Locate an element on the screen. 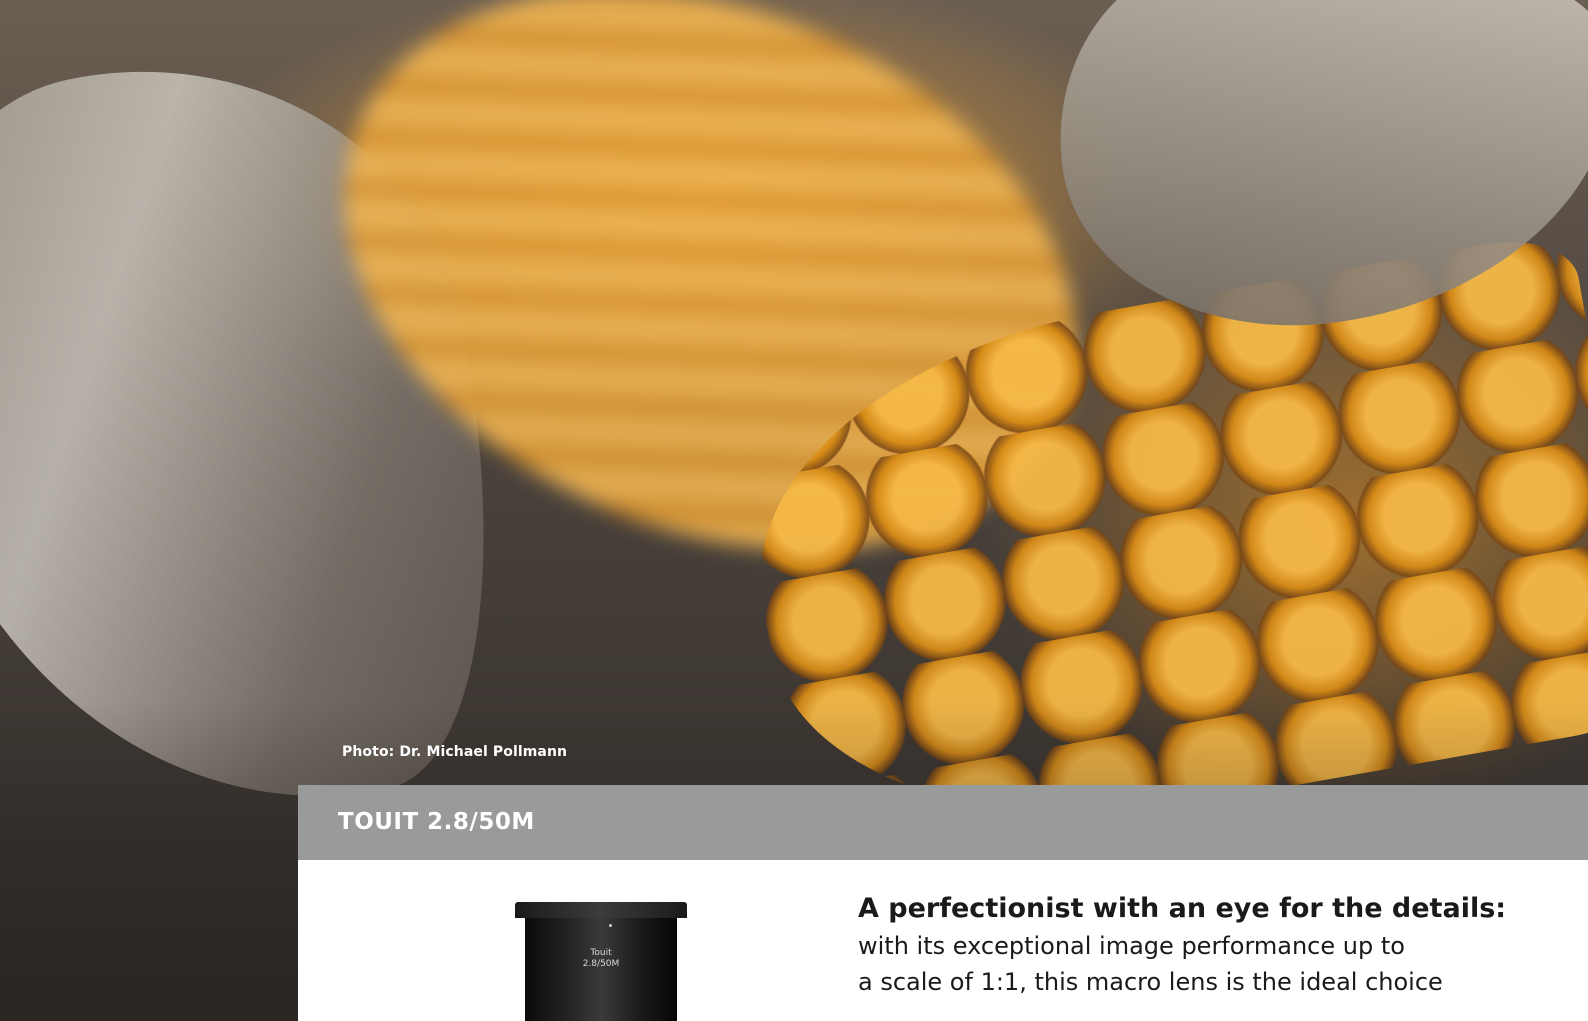  lens-label-line2: 2.8/50M is located at coordinates (601, 964).